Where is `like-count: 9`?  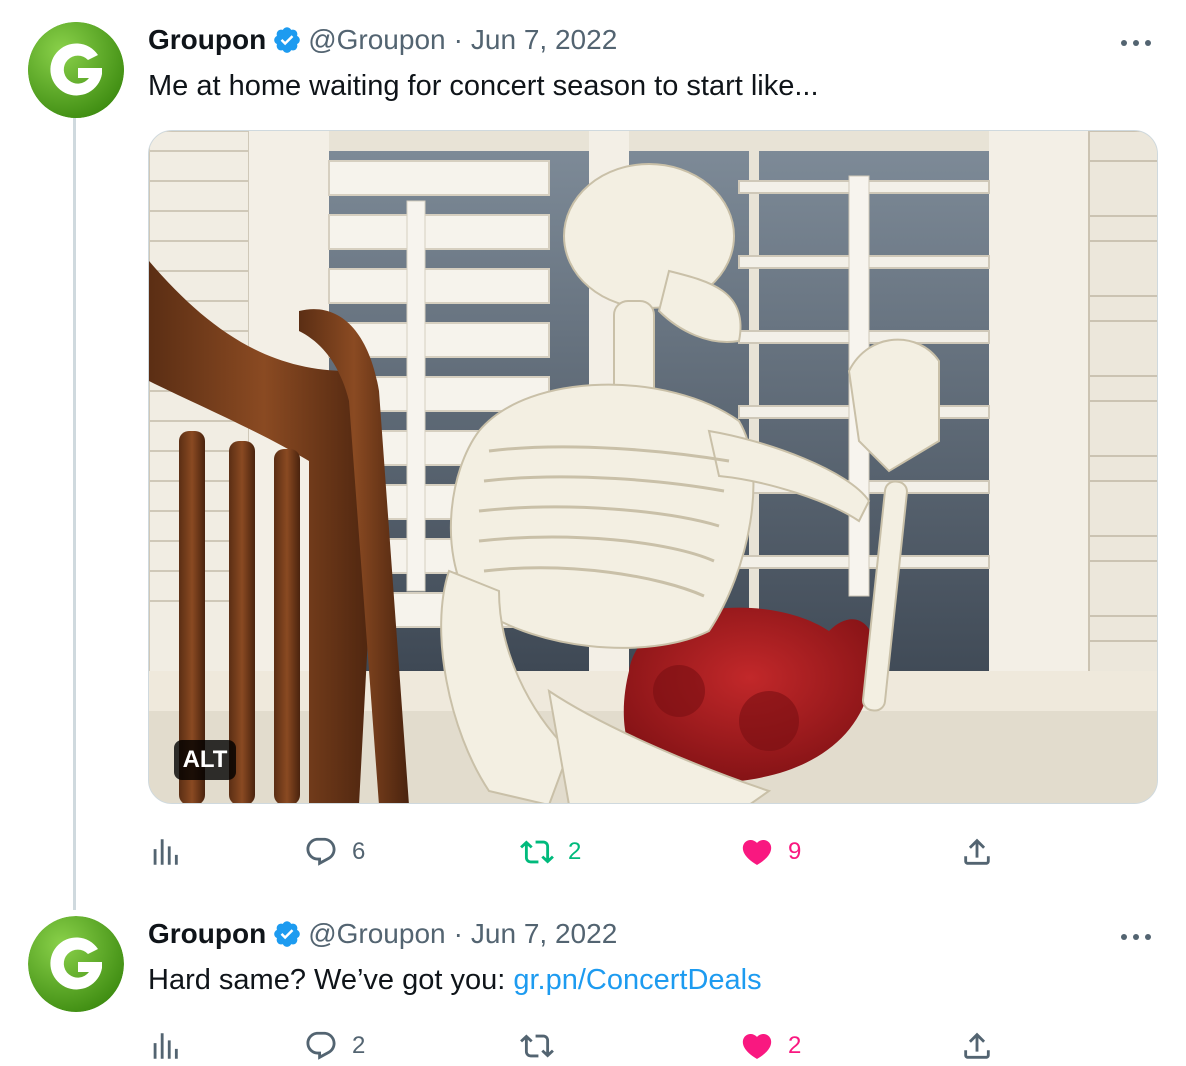 like-count: 9 is located at coordinates (795, 851).